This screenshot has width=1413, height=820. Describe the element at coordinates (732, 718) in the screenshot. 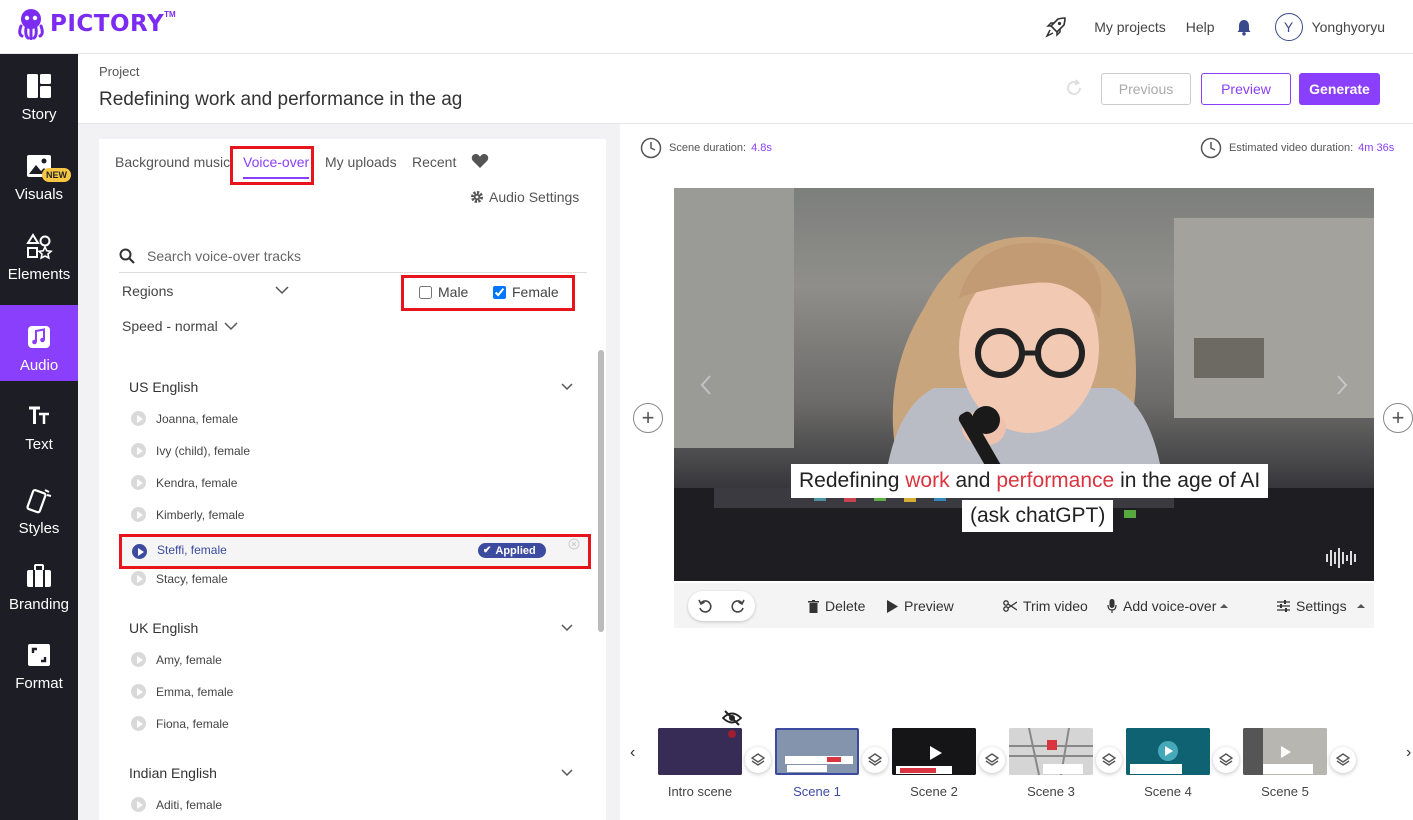

I see `eye-off-icon` at that location.